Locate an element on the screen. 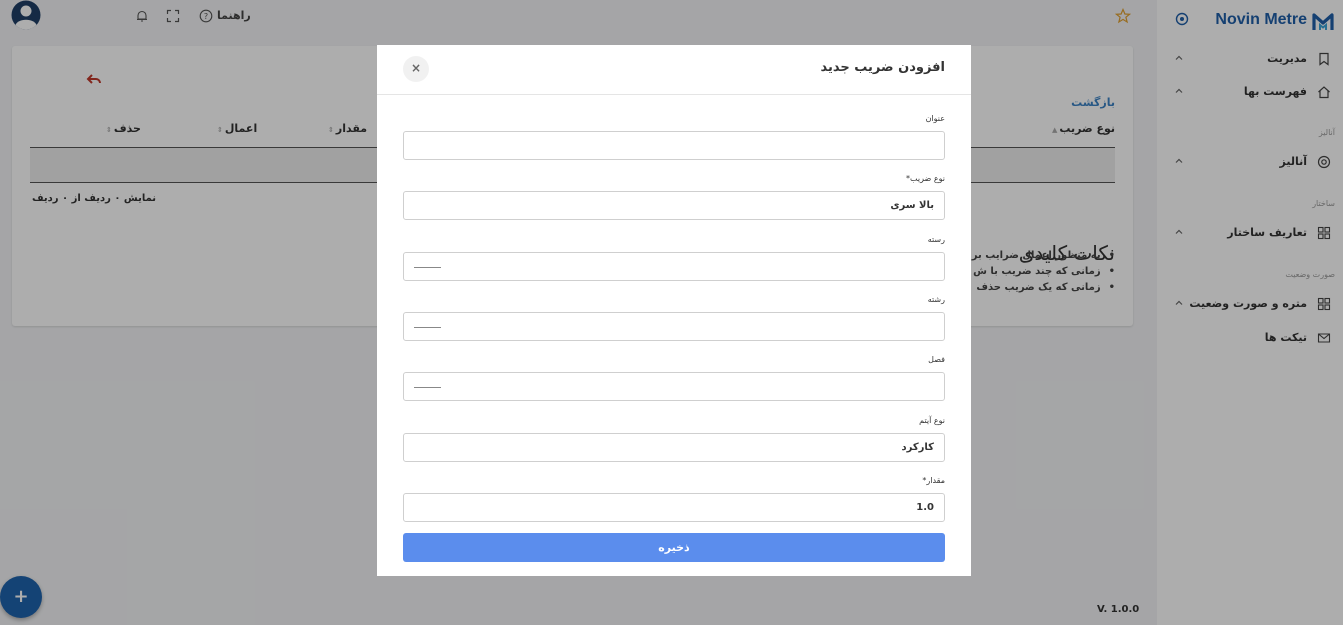 The image size is (1343, 625). amount-input: 1.0 is located at coordinates (674, 507).